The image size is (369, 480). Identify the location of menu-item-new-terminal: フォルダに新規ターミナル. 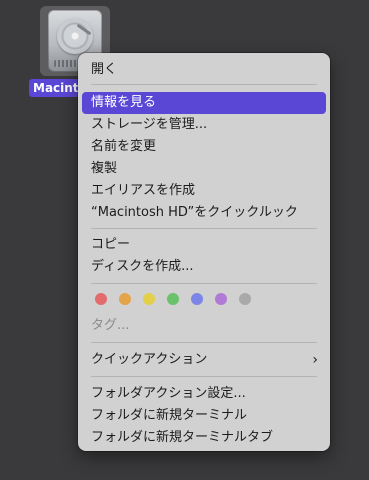
(204, 416).